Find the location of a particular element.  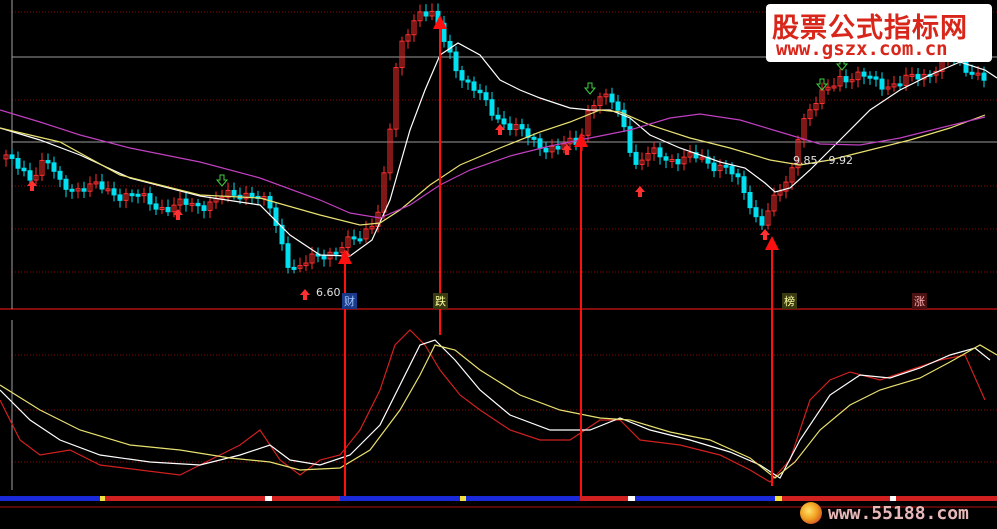

watermark-logo-icon is located at coordinates (811, 513).